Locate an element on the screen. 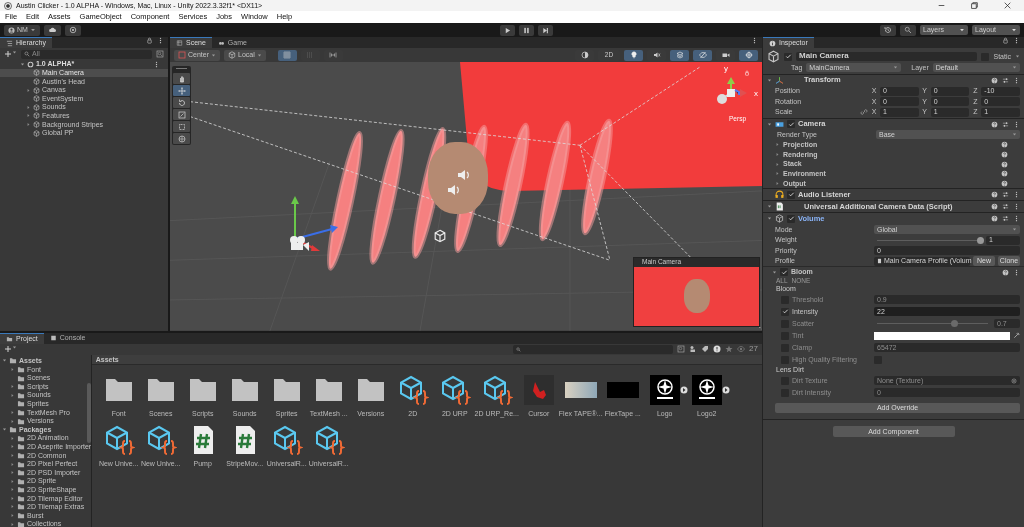 The image size is (1024, 527). step-button is located at coordinates (545, 30).